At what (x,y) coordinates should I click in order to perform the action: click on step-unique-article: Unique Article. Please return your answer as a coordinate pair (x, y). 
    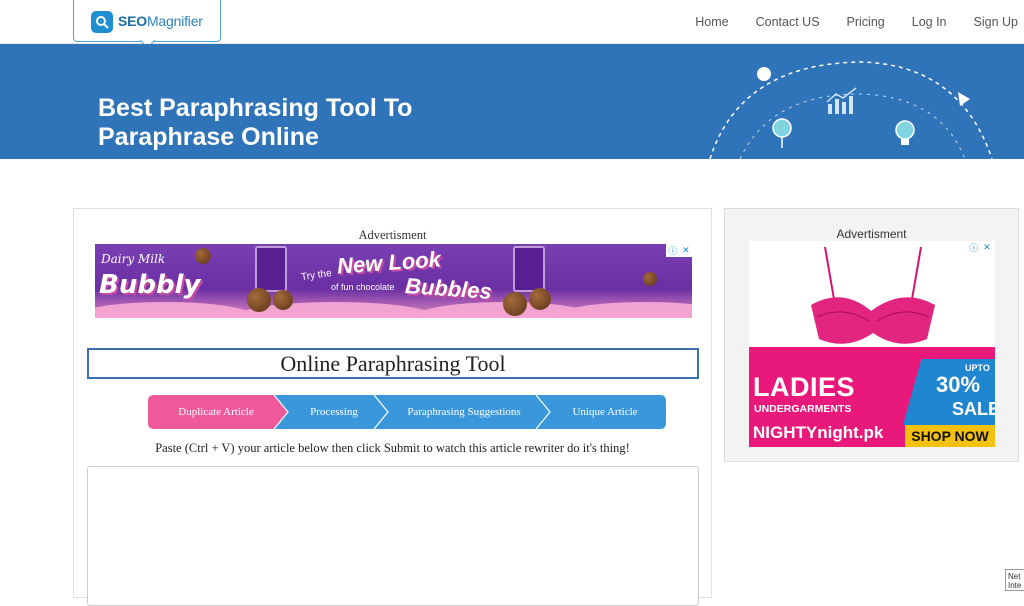
    Looking at the image, I should click on (605, 412).